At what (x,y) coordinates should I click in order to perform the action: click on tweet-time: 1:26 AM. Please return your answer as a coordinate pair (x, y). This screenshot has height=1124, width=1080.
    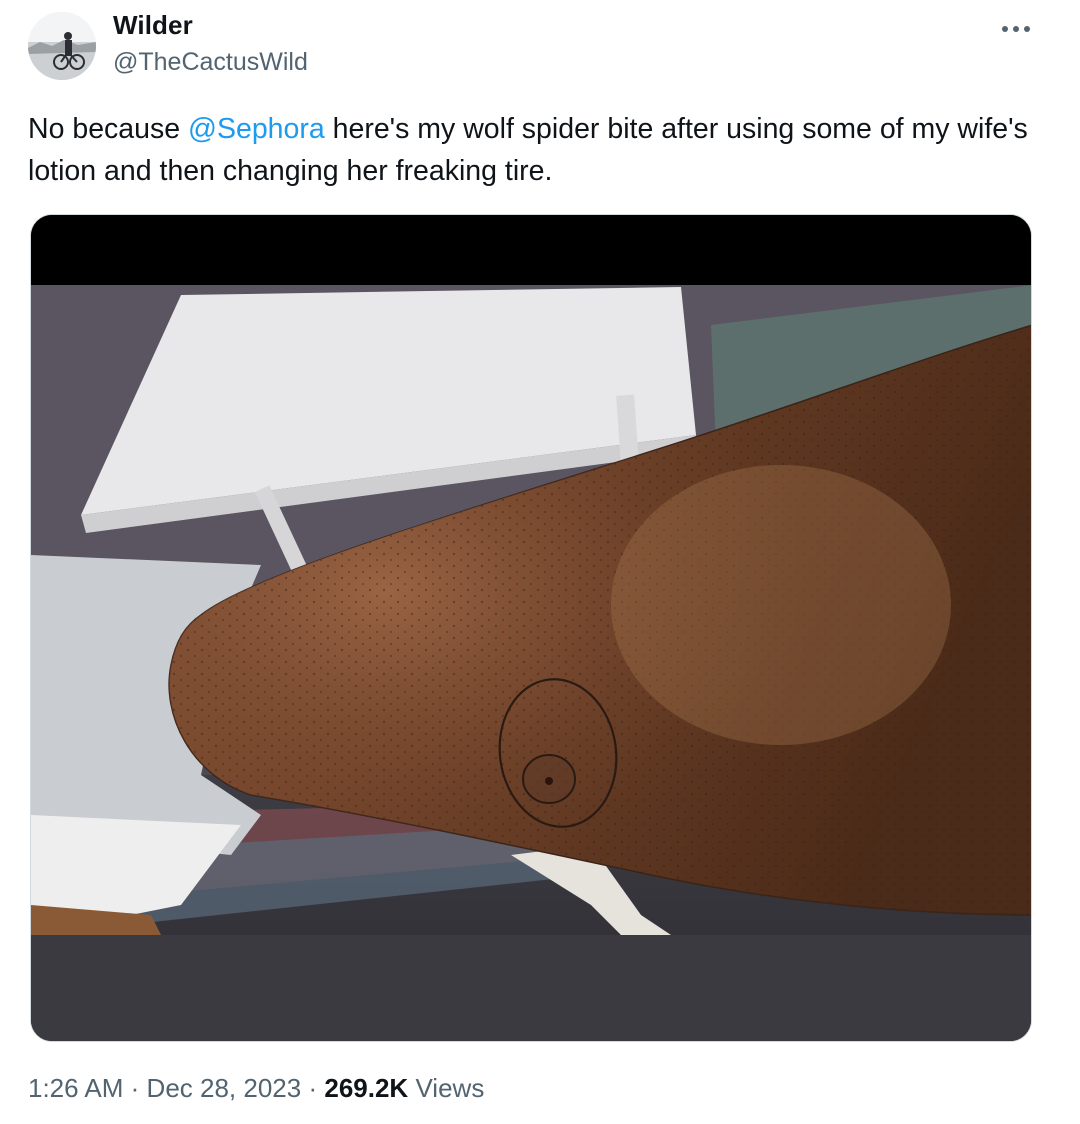
    Looking at the image, I should click on (75, 1088).